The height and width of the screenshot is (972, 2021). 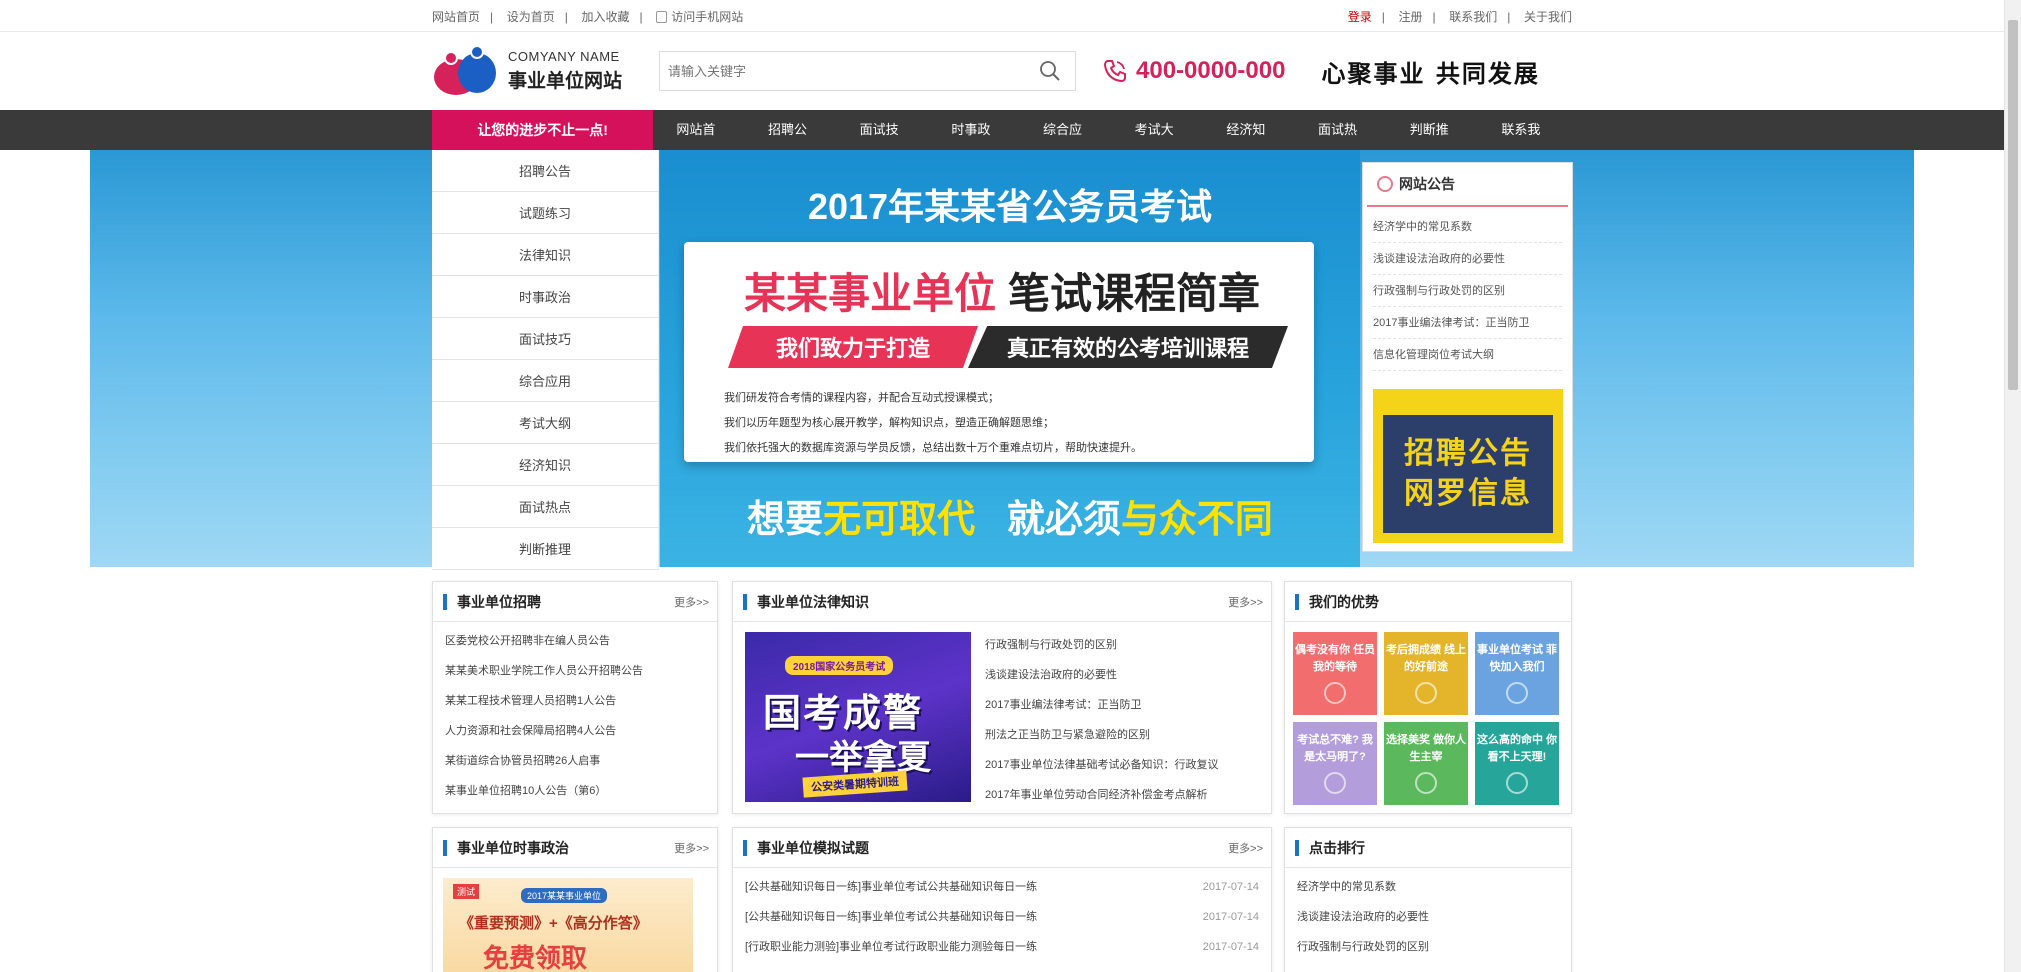 What do you see at coordinates (1008, 347) in the screenshot?
I see `banner-card-bar: 我们致力于打造 真正有效的公考培训课程` at bounding box center [1008, 347].